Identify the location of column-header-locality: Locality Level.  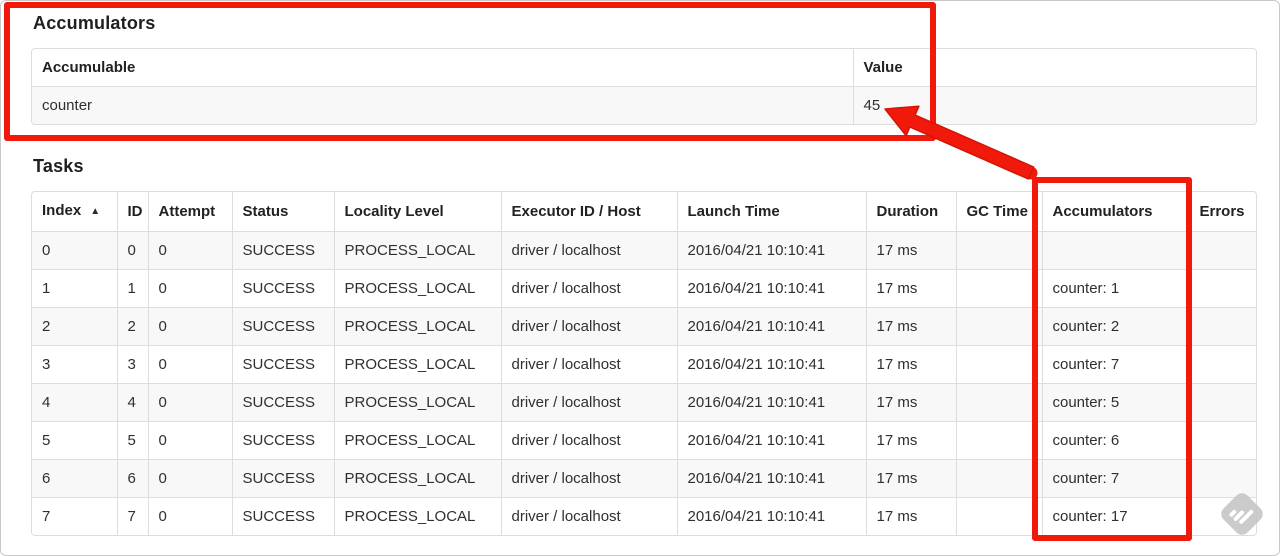
(417, 212).